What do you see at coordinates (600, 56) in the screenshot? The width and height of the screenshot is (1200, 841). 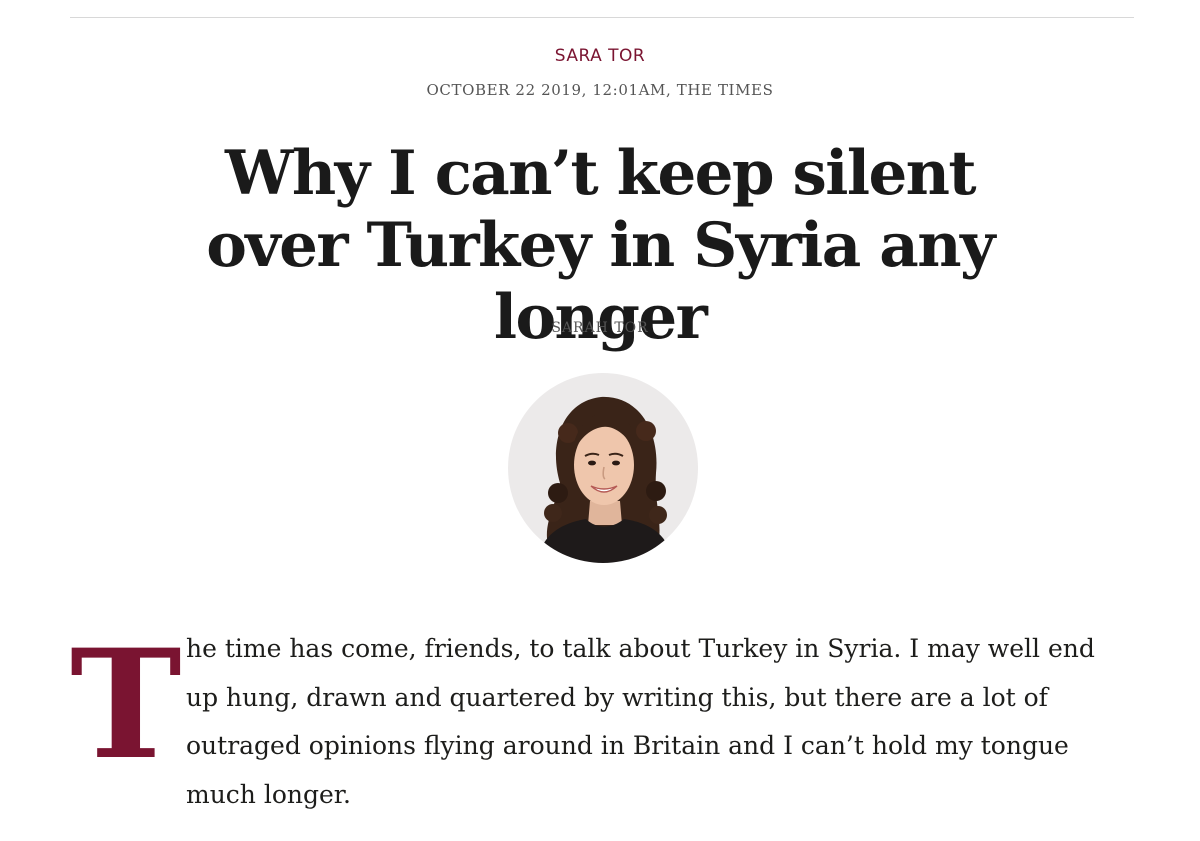 I see `author-link: SARA TOR` at bounding box center [600, 56].